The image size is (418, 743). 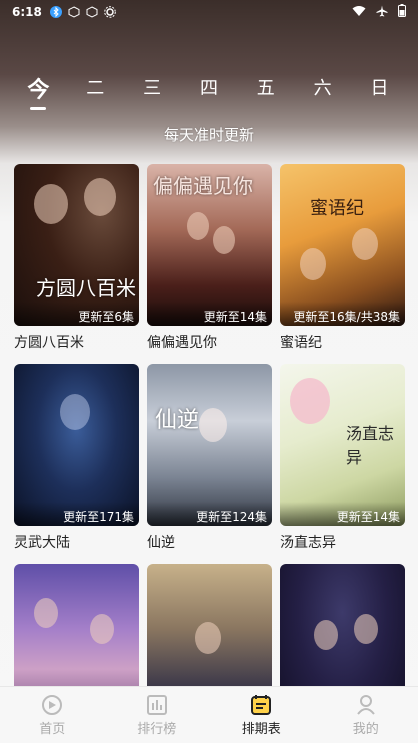 What do you see at coordinates (110, 12) in the screenshot?
I see `settings-icon` at bounding box center [110, 12].